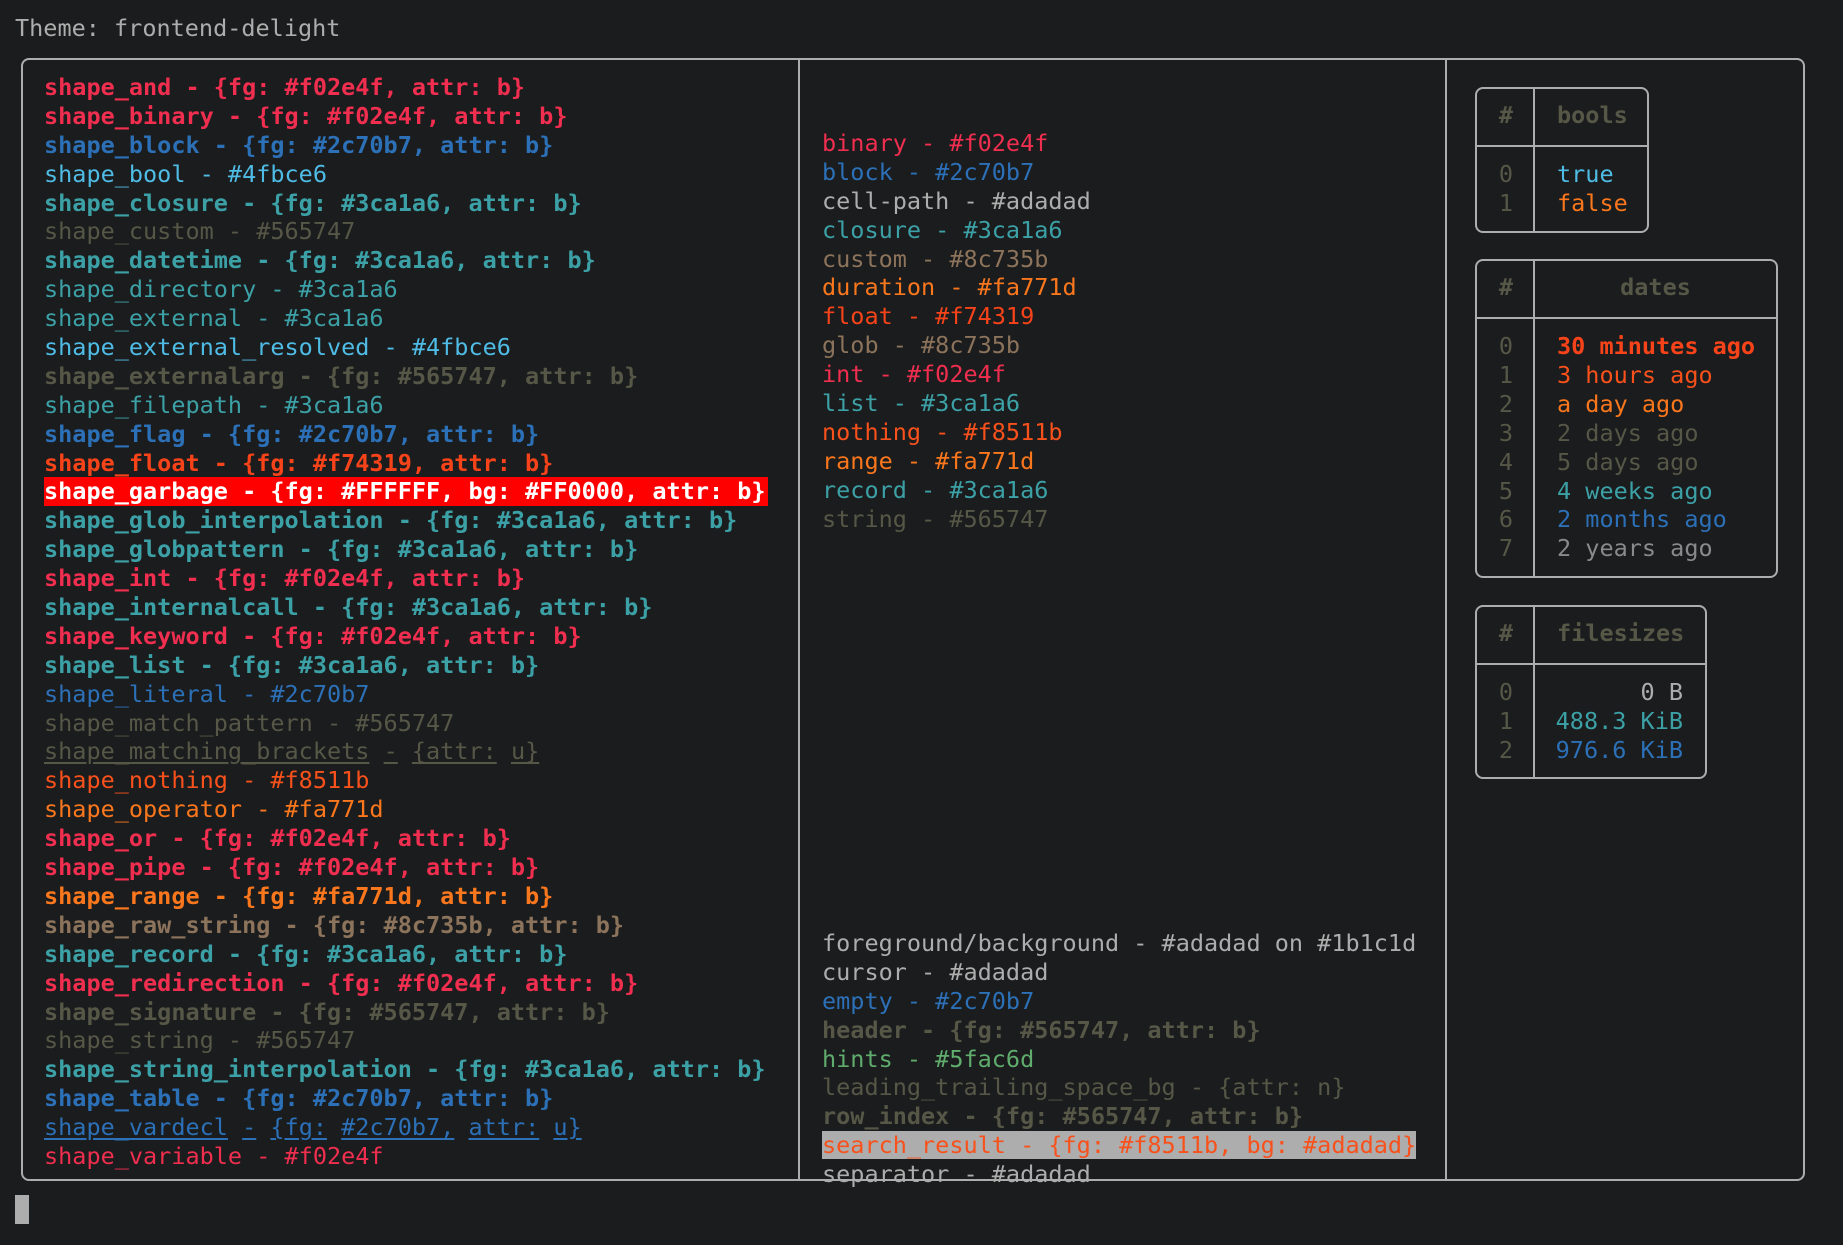 The height and width of the screenshot is (1245, 1843). Describe the element at coordinates (207, 693) in the screenshot. I see `style-entry-text: shape_literal - #2c70b7` at that location.